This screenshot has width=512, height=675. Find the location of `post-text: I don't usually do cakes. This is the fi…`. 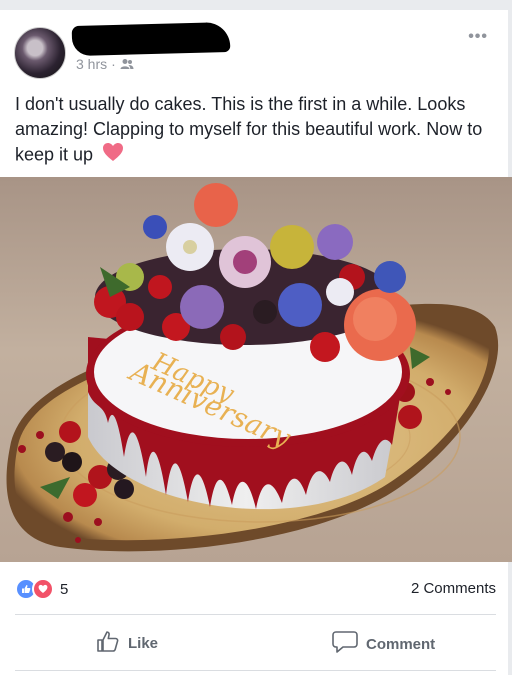

post-text: I don't usually do cakes. This is the fi… is located at coordinates (249, 129).